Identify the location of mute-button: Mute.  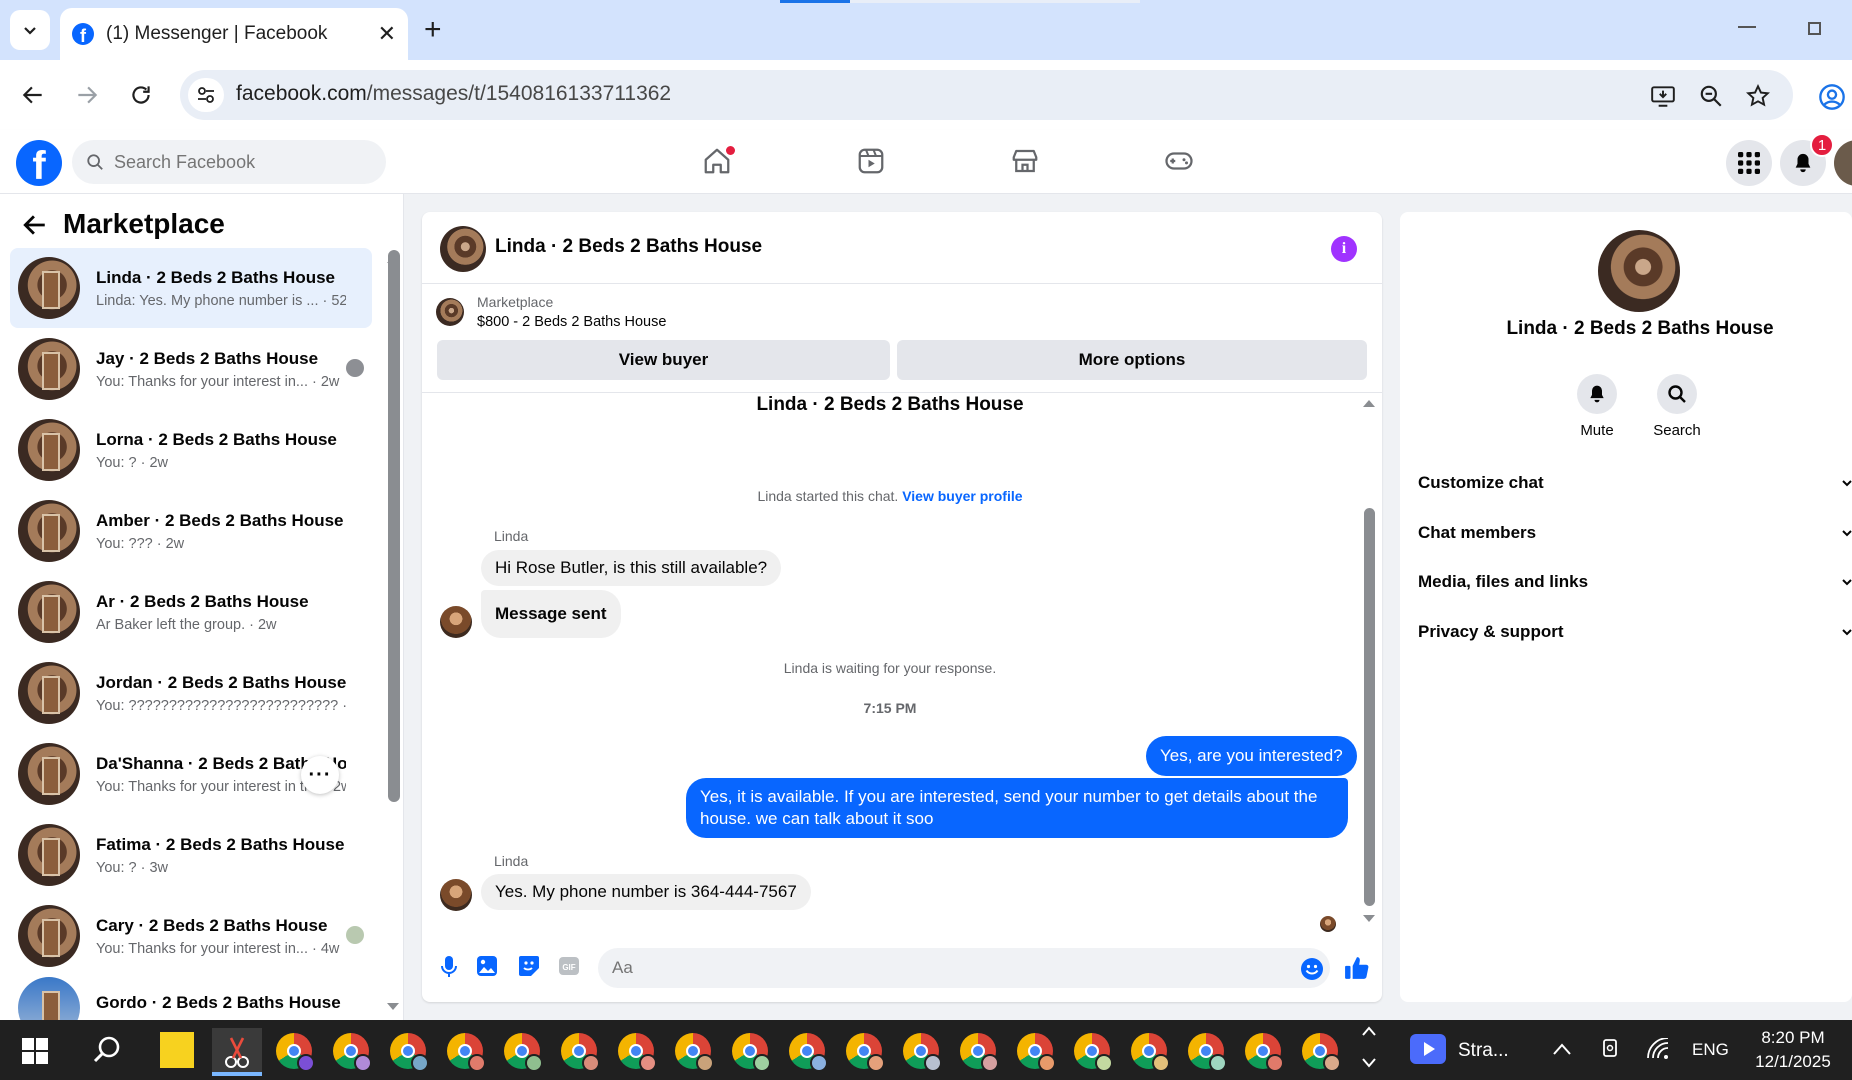
(1597, 406).